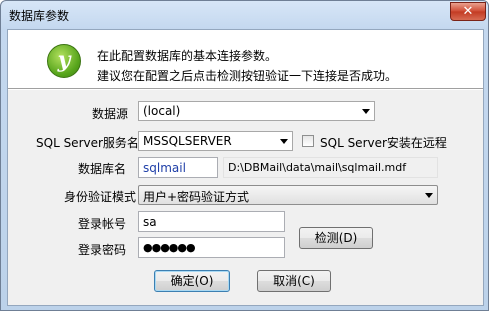 This screenshot has height=311, width=489. What do you see at coordinates (87, 143) in the screenshot?
I see `service-label: SQL Server服务名` at bounding box center [87, 143].